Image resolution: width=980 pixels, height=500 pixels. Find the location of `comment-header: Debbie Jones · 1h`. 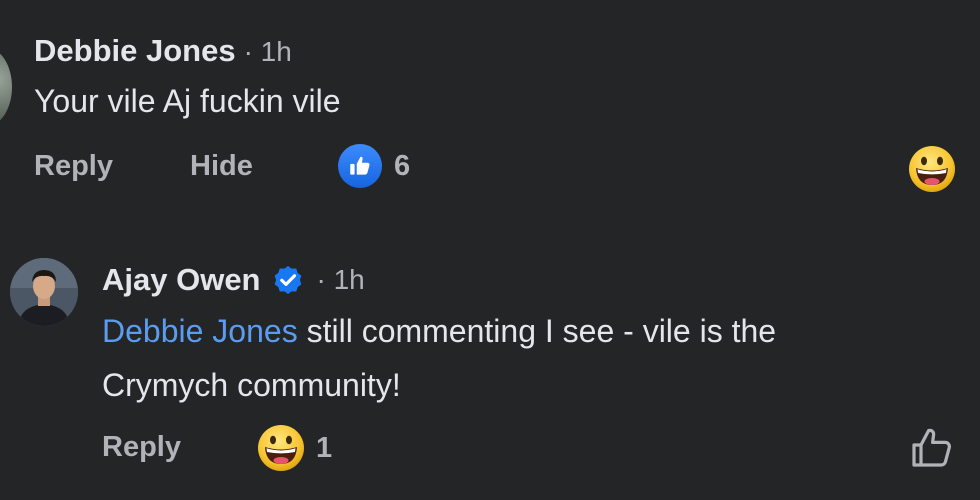

comment-header: Debbie Jones · 1h is located at coordinates (163, 51).